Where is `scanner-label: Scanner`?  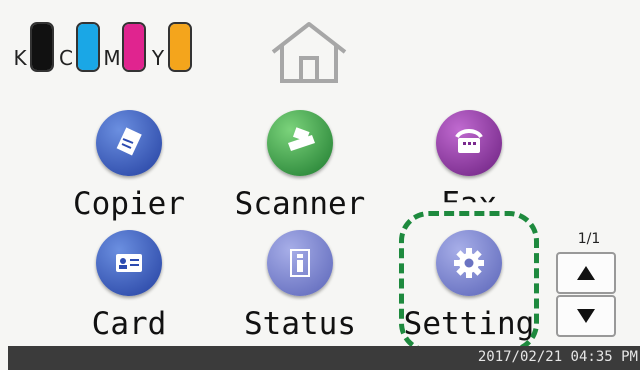
scanner-label: Scanner is located at coordinates (300, 204).